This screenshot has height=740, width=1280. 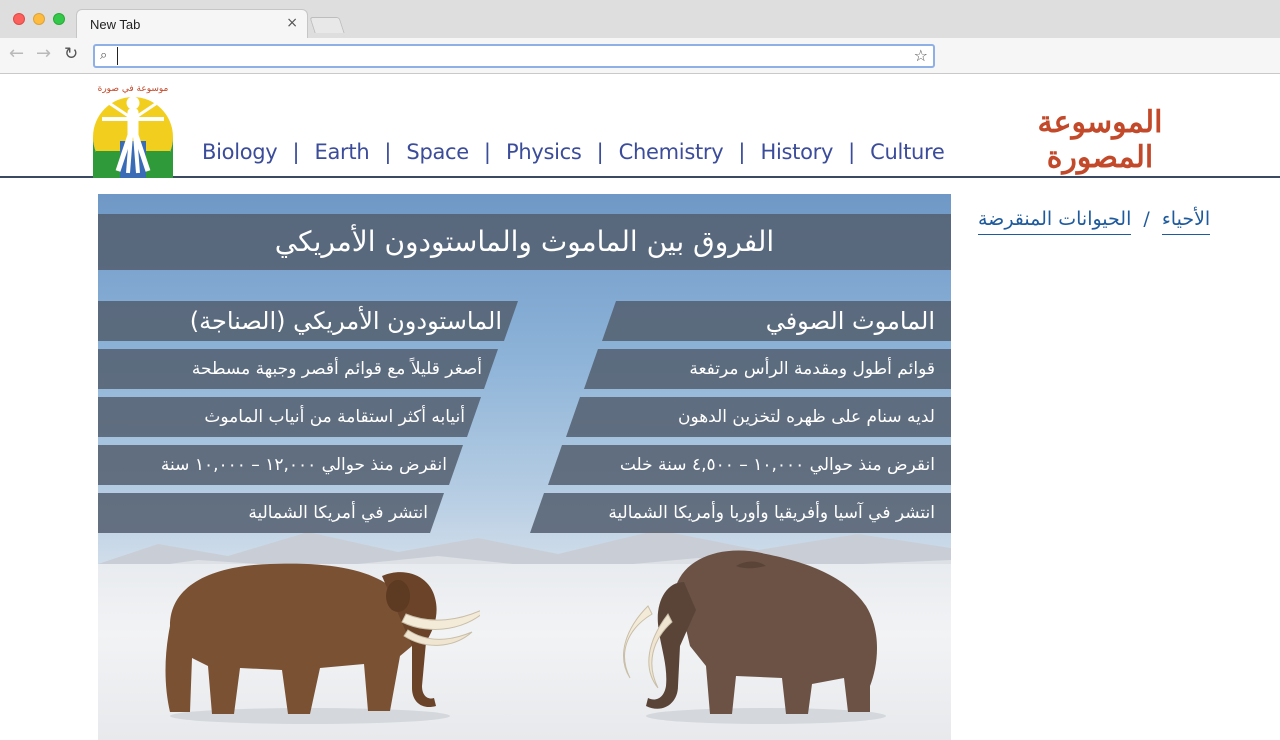 I want to click on browser-toolbar: ← → ↻ ⌕ ☆, so click(x=640, y=56).